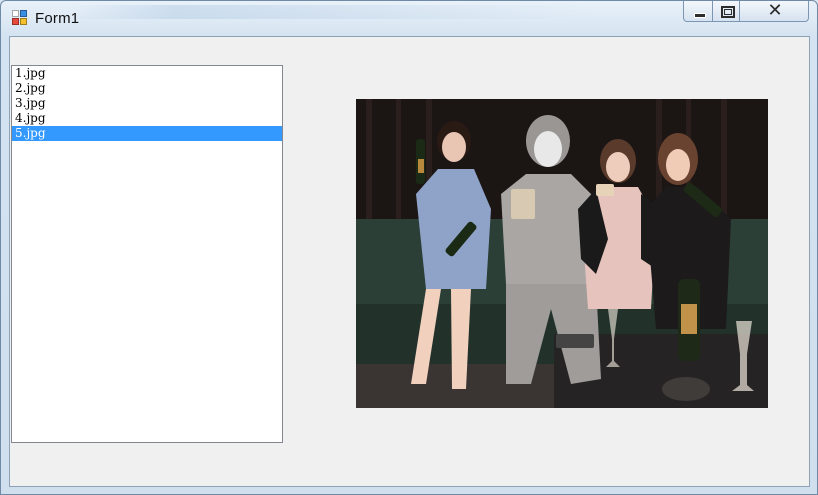 The width and height of the screenshot is (818, 495). Describe the element at coordinates (700, 15) in the screenshot. I see `minimize-icon` at that location.